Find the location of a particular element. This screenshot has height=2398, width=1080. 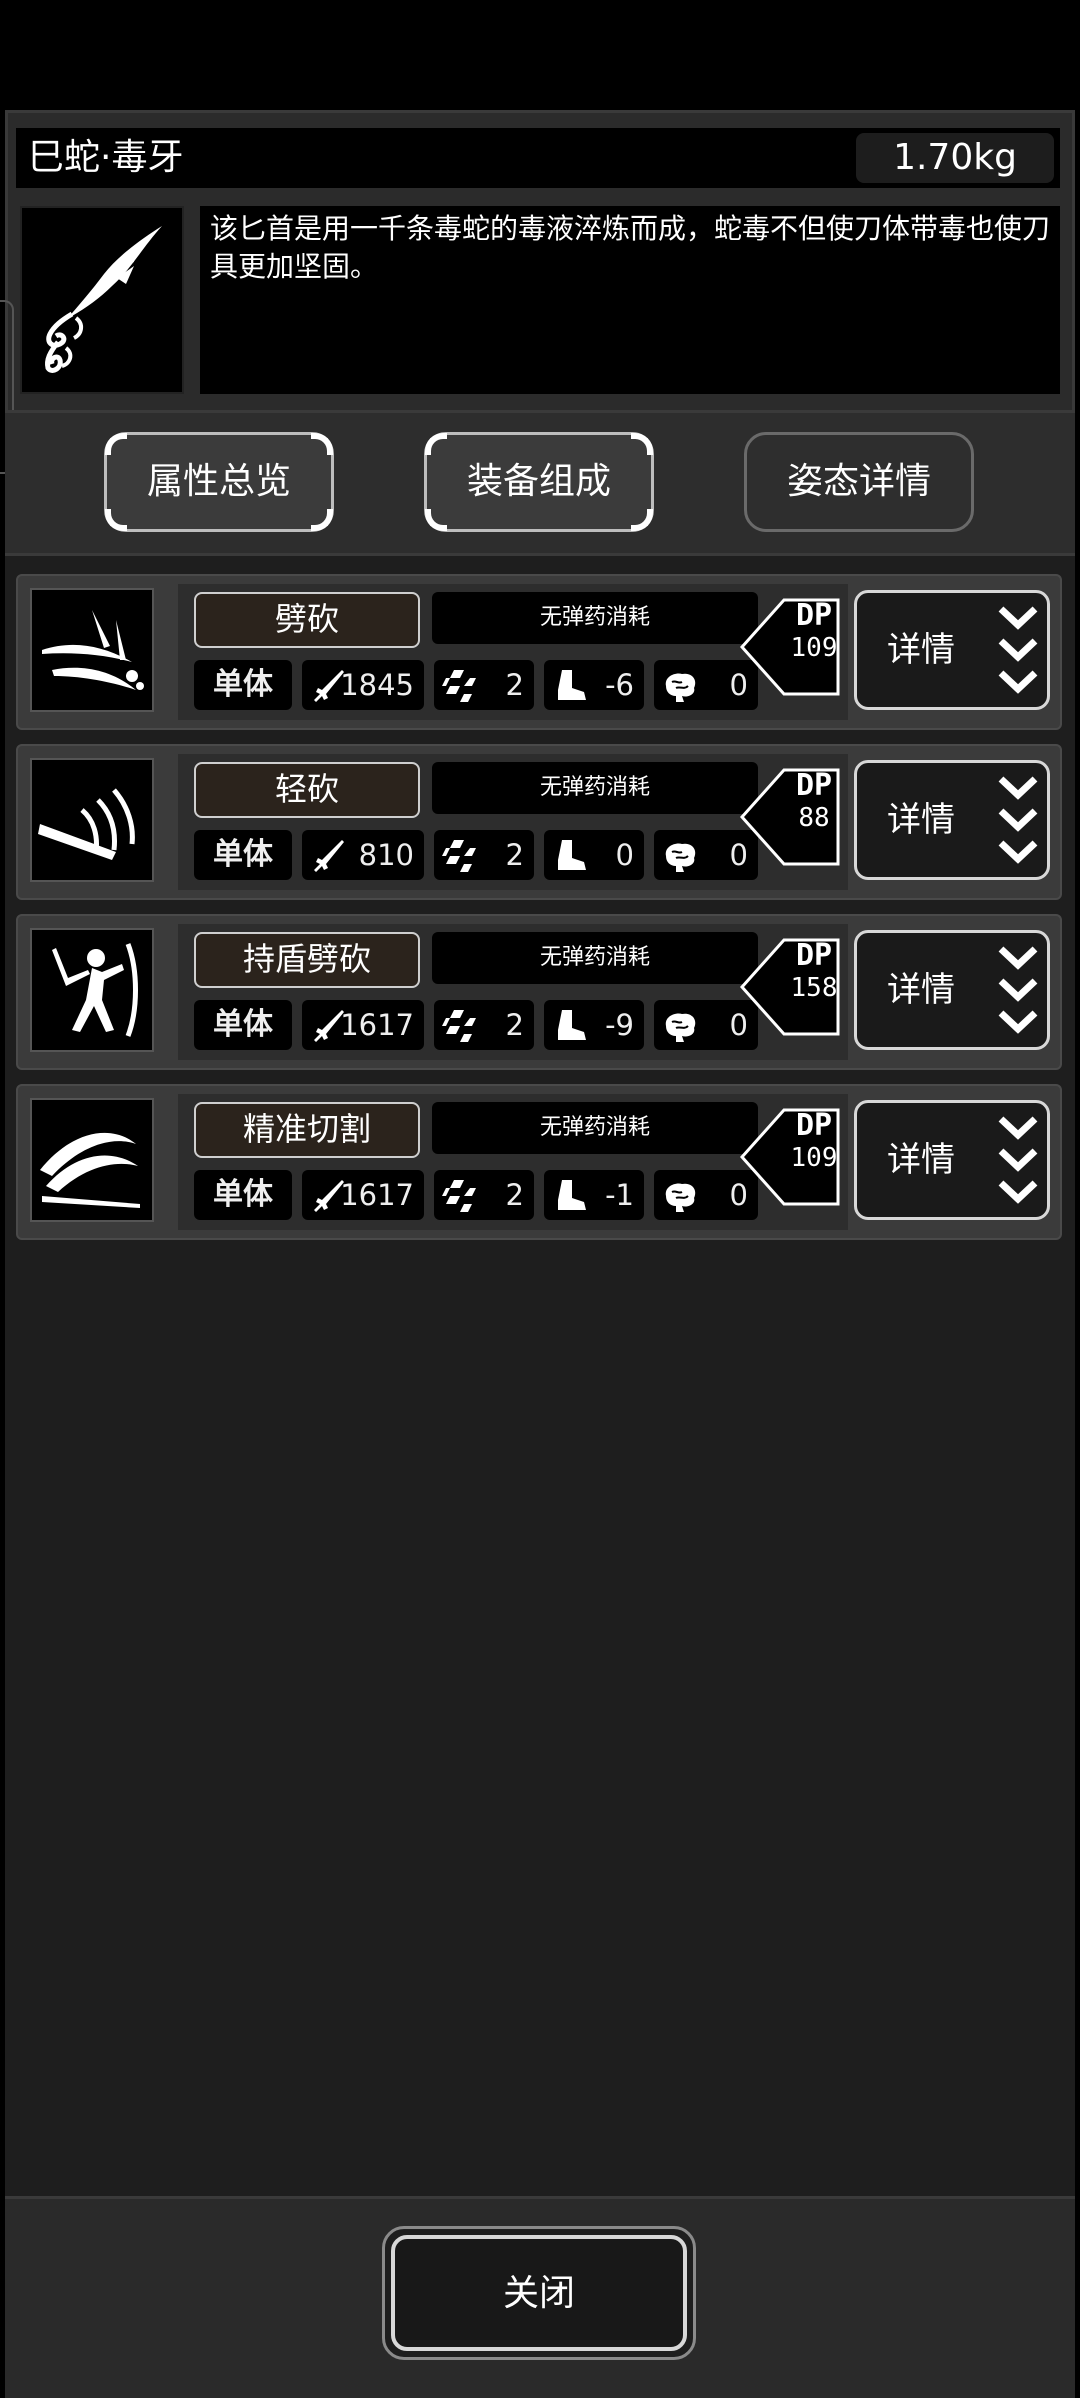

tab-equipment: 装备组成 is located at coordinates (539, 482).